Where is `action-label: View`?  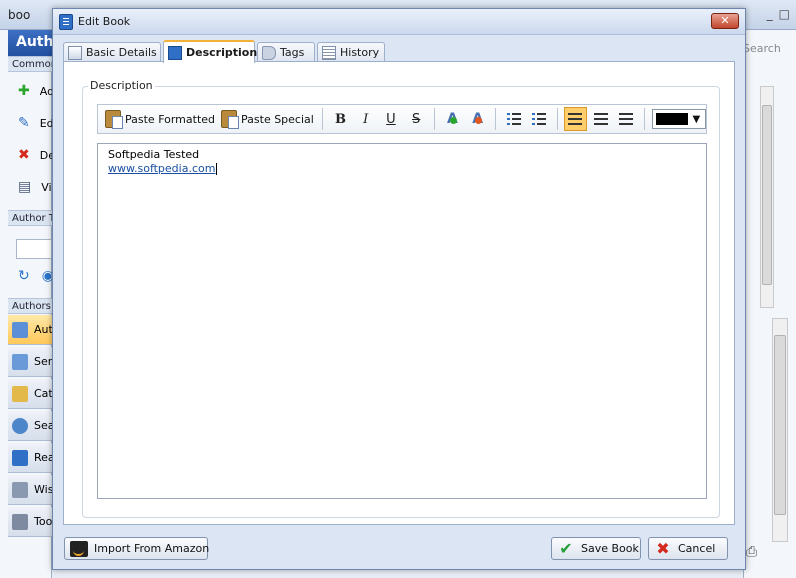 action-label: View is located at coordinates (46, 187).